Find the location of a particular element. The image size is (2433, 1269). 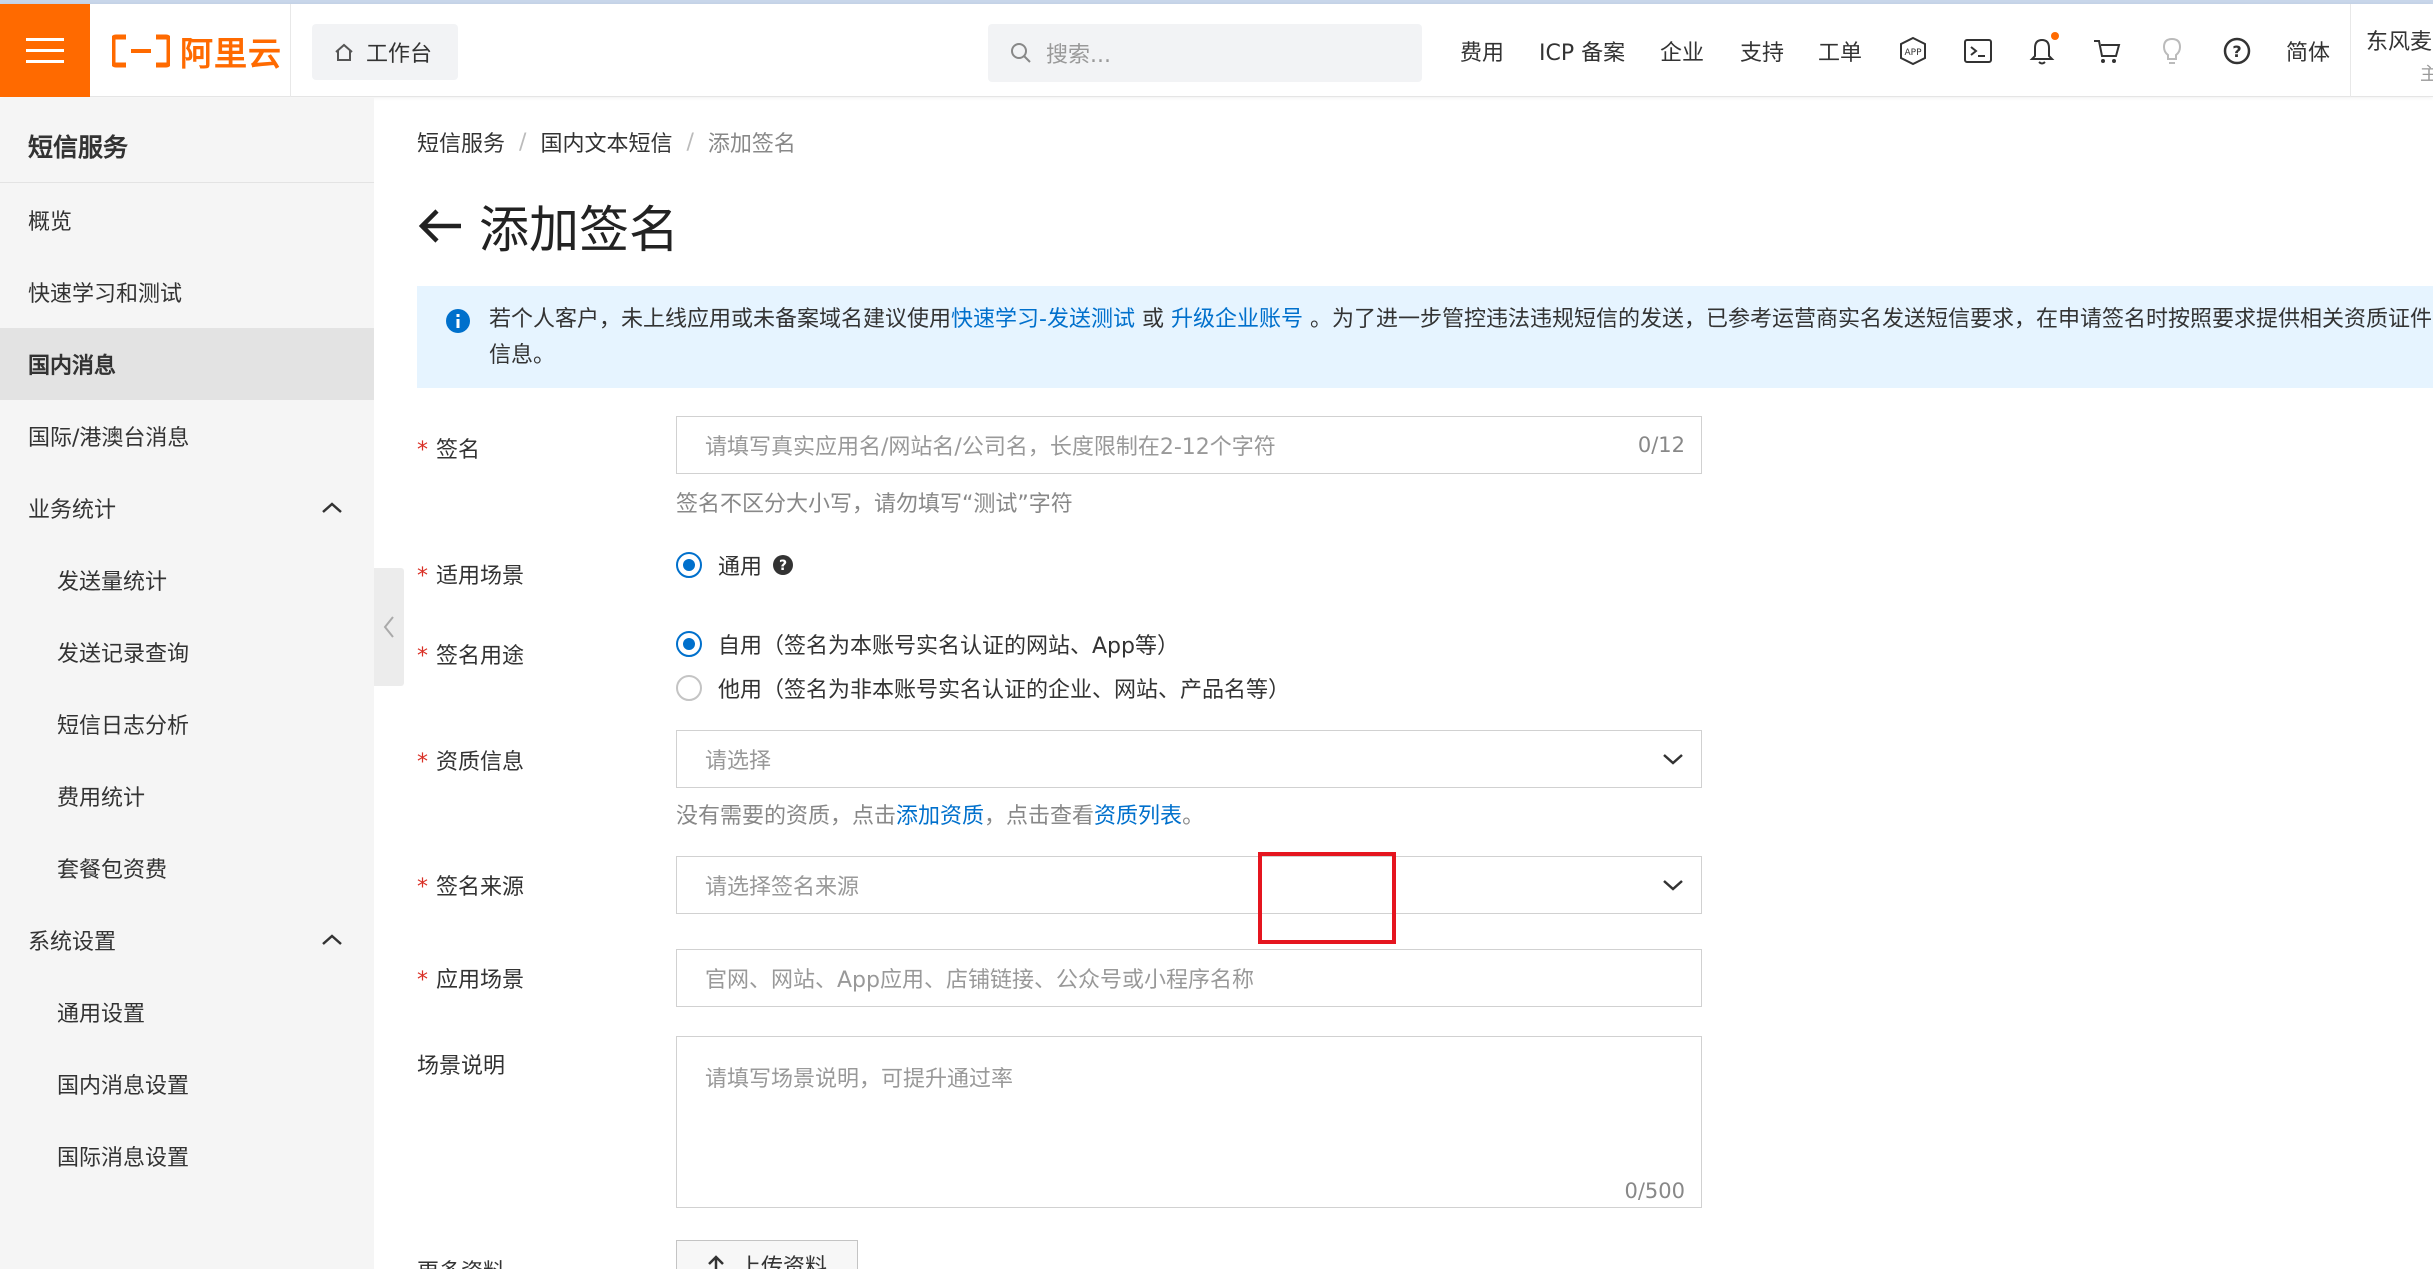

notice-text: 若个人客户，未上线应用或未备案域名建议使用 is located at coordinates (720, 319).